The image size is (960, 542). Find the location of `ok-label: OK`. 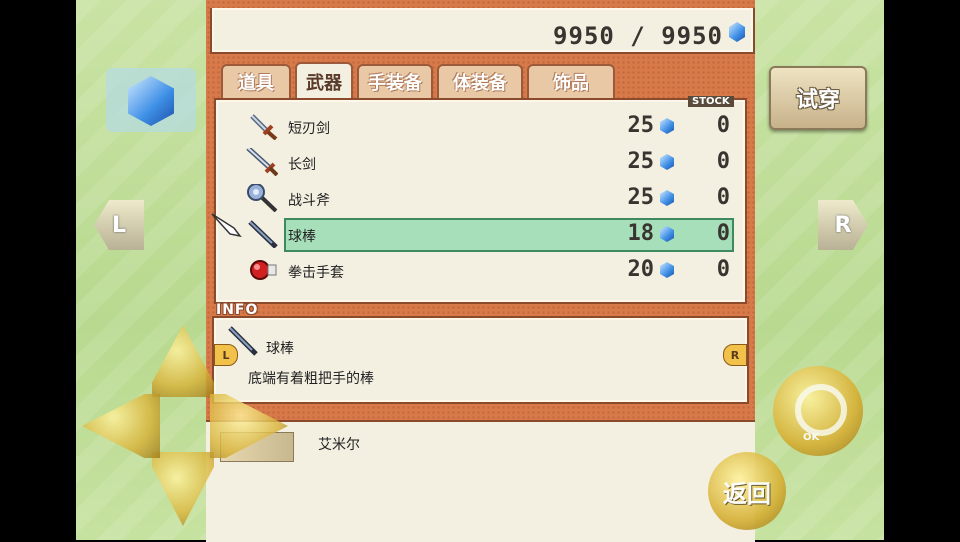

ok-label: OK is located at coordinates (811, 437).